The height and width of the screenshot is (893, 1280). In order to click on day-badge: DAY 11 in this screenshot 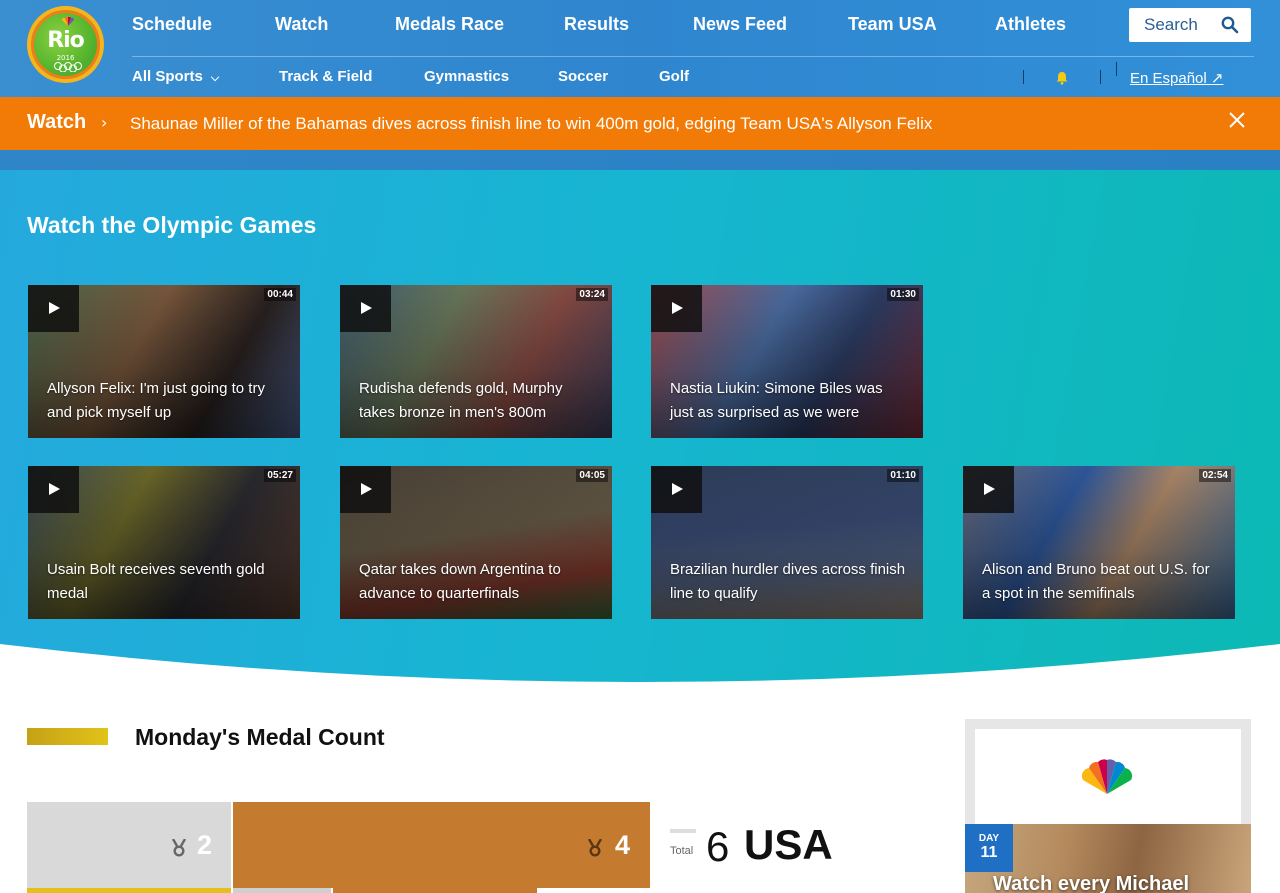, I will do `click(989, 848)`.